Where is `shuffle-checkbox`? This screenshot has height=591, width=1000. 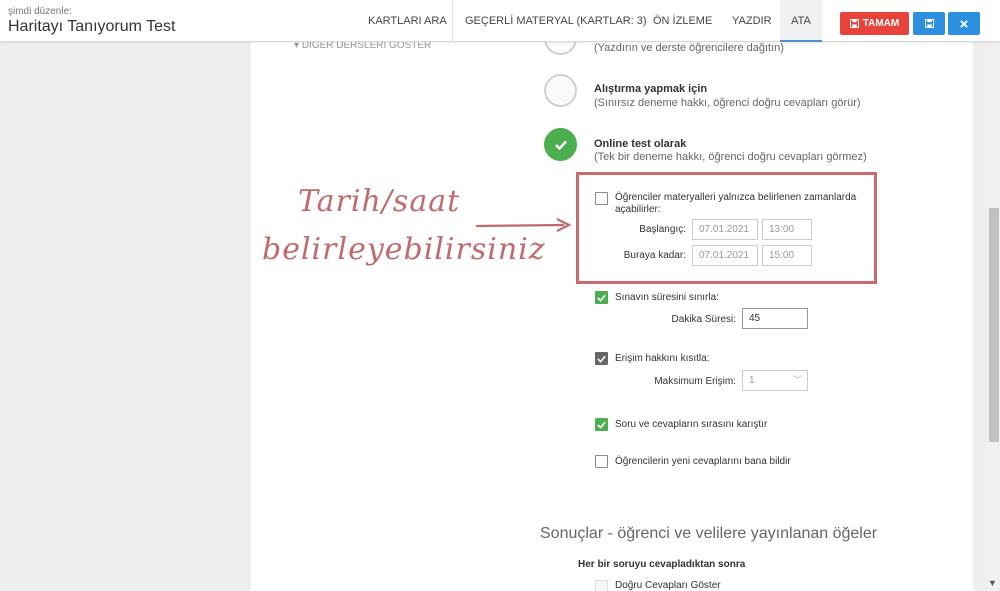 shuffle-checkbox is located at coordinates (601, 424).